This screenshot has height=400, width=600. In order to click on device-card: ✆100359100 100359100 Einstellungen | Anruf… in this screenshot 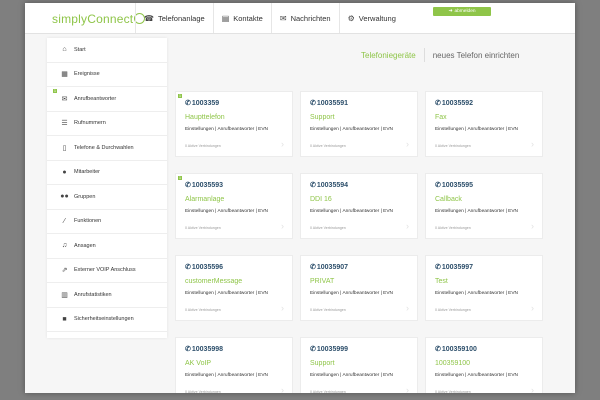, I will do `click(484, 365)`.